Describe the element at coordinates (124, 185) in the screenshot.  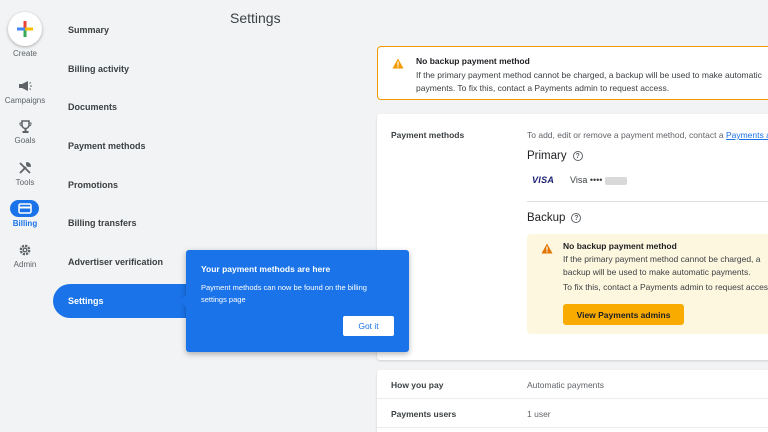
I see `nav-item-promotions: Promotions` at that location.